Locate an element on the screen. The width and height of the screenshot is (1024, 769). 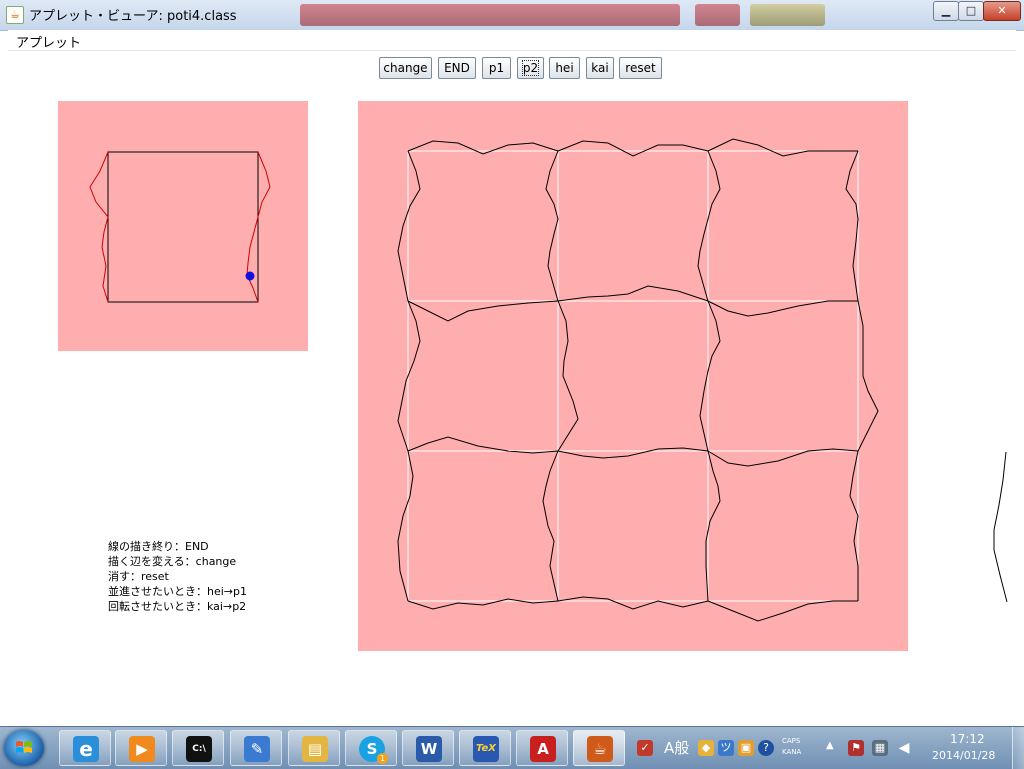
instruction-translate: 並進させたいとき：hei→p1 is located at coordinates (177, 591).